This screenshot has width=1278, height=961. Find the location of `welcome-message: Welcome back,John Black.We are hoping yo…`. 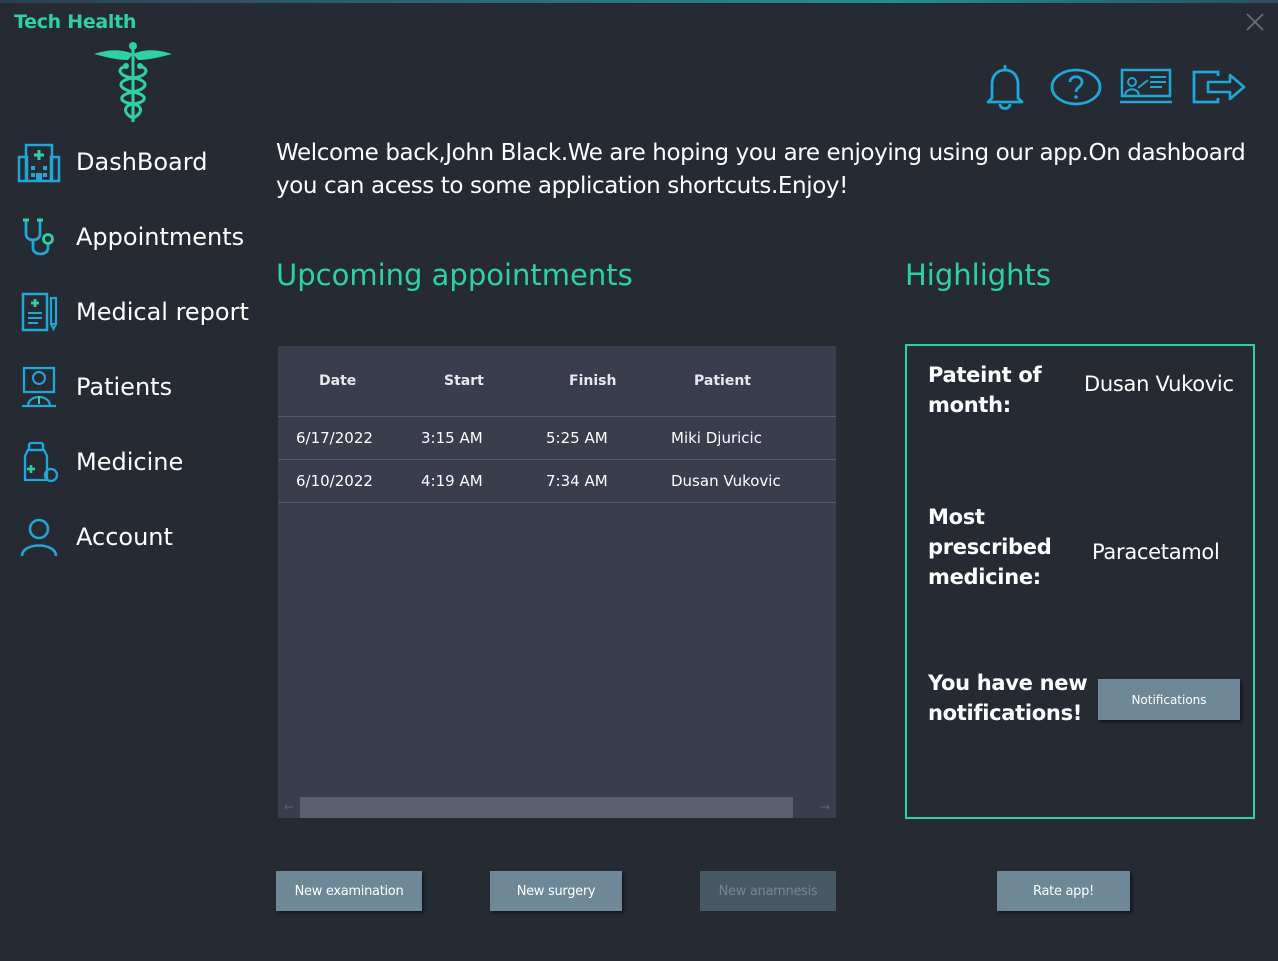

welcome-message: Welcome back,John Black.We are hoping yo… is located at coordinates (761, 169).